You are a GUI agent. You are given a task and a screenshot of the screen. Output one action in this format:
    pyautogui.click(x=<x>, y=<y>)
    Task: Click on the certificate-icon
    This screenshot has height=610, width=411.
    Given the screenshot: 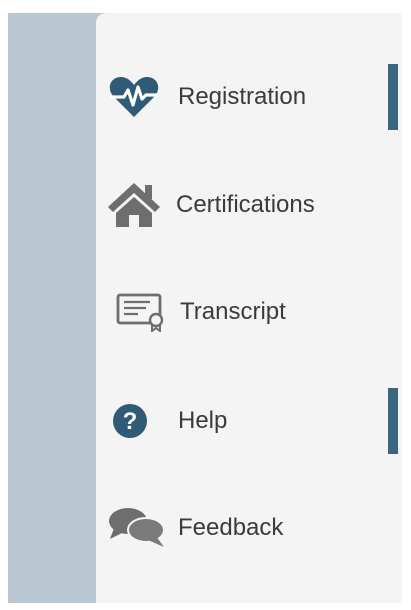 What is the action you would take?
    pyautogui.click(x=144, y=312)
    